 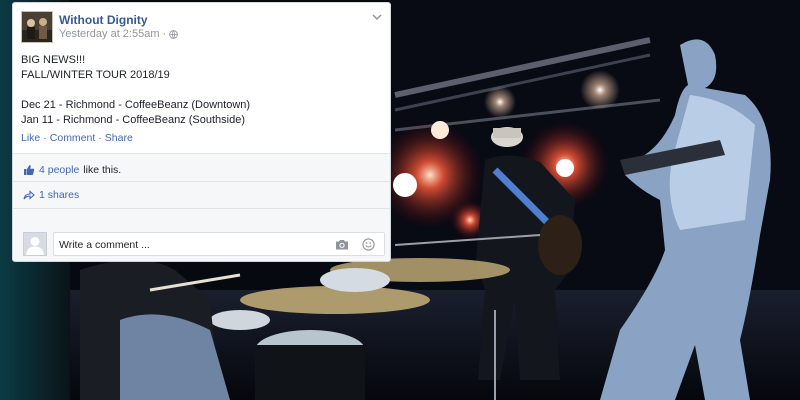 I want to click on shares-count-link: 1 shares, so click(x=59, y=195).